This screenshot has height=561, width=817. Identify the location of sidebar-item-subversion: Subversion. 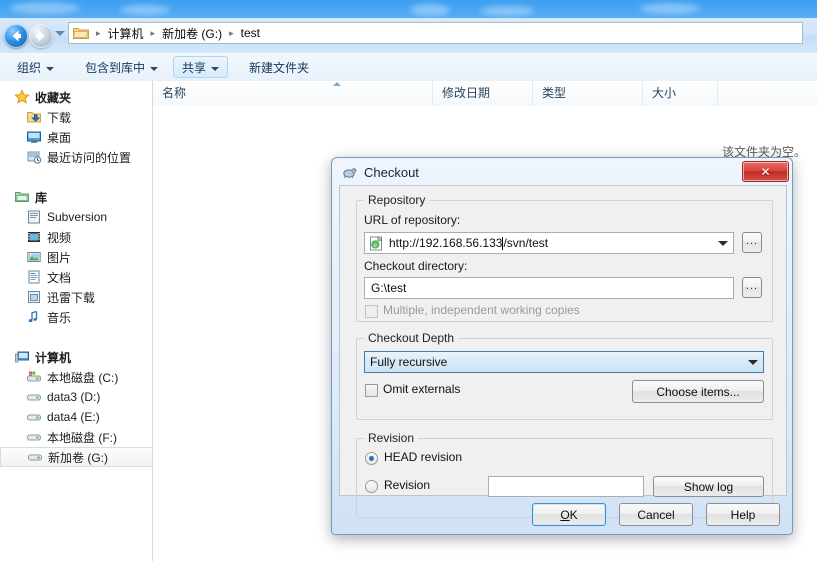
(76, 217).